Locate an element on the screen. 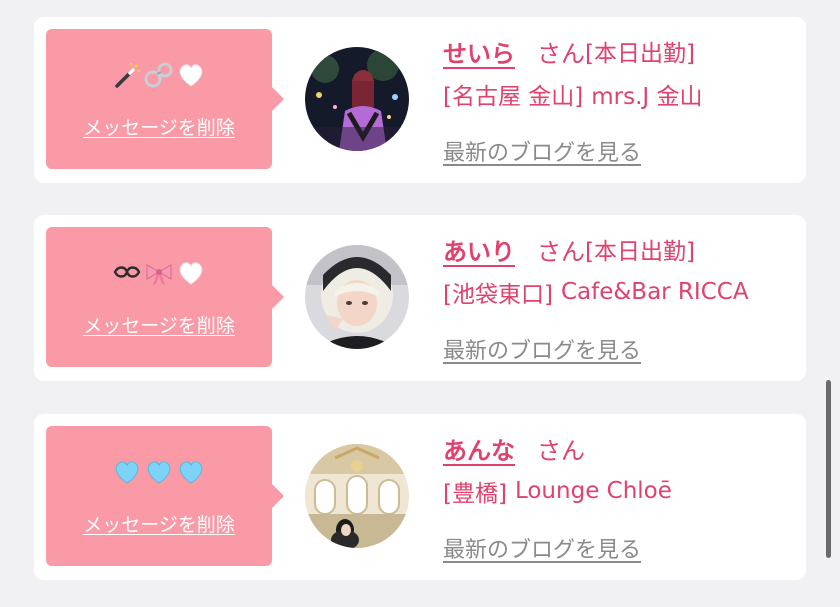 This screenshot has height=607, width=840. shop-line: [豊橋] Lounge Chloē is located at coordinates (619, 491).